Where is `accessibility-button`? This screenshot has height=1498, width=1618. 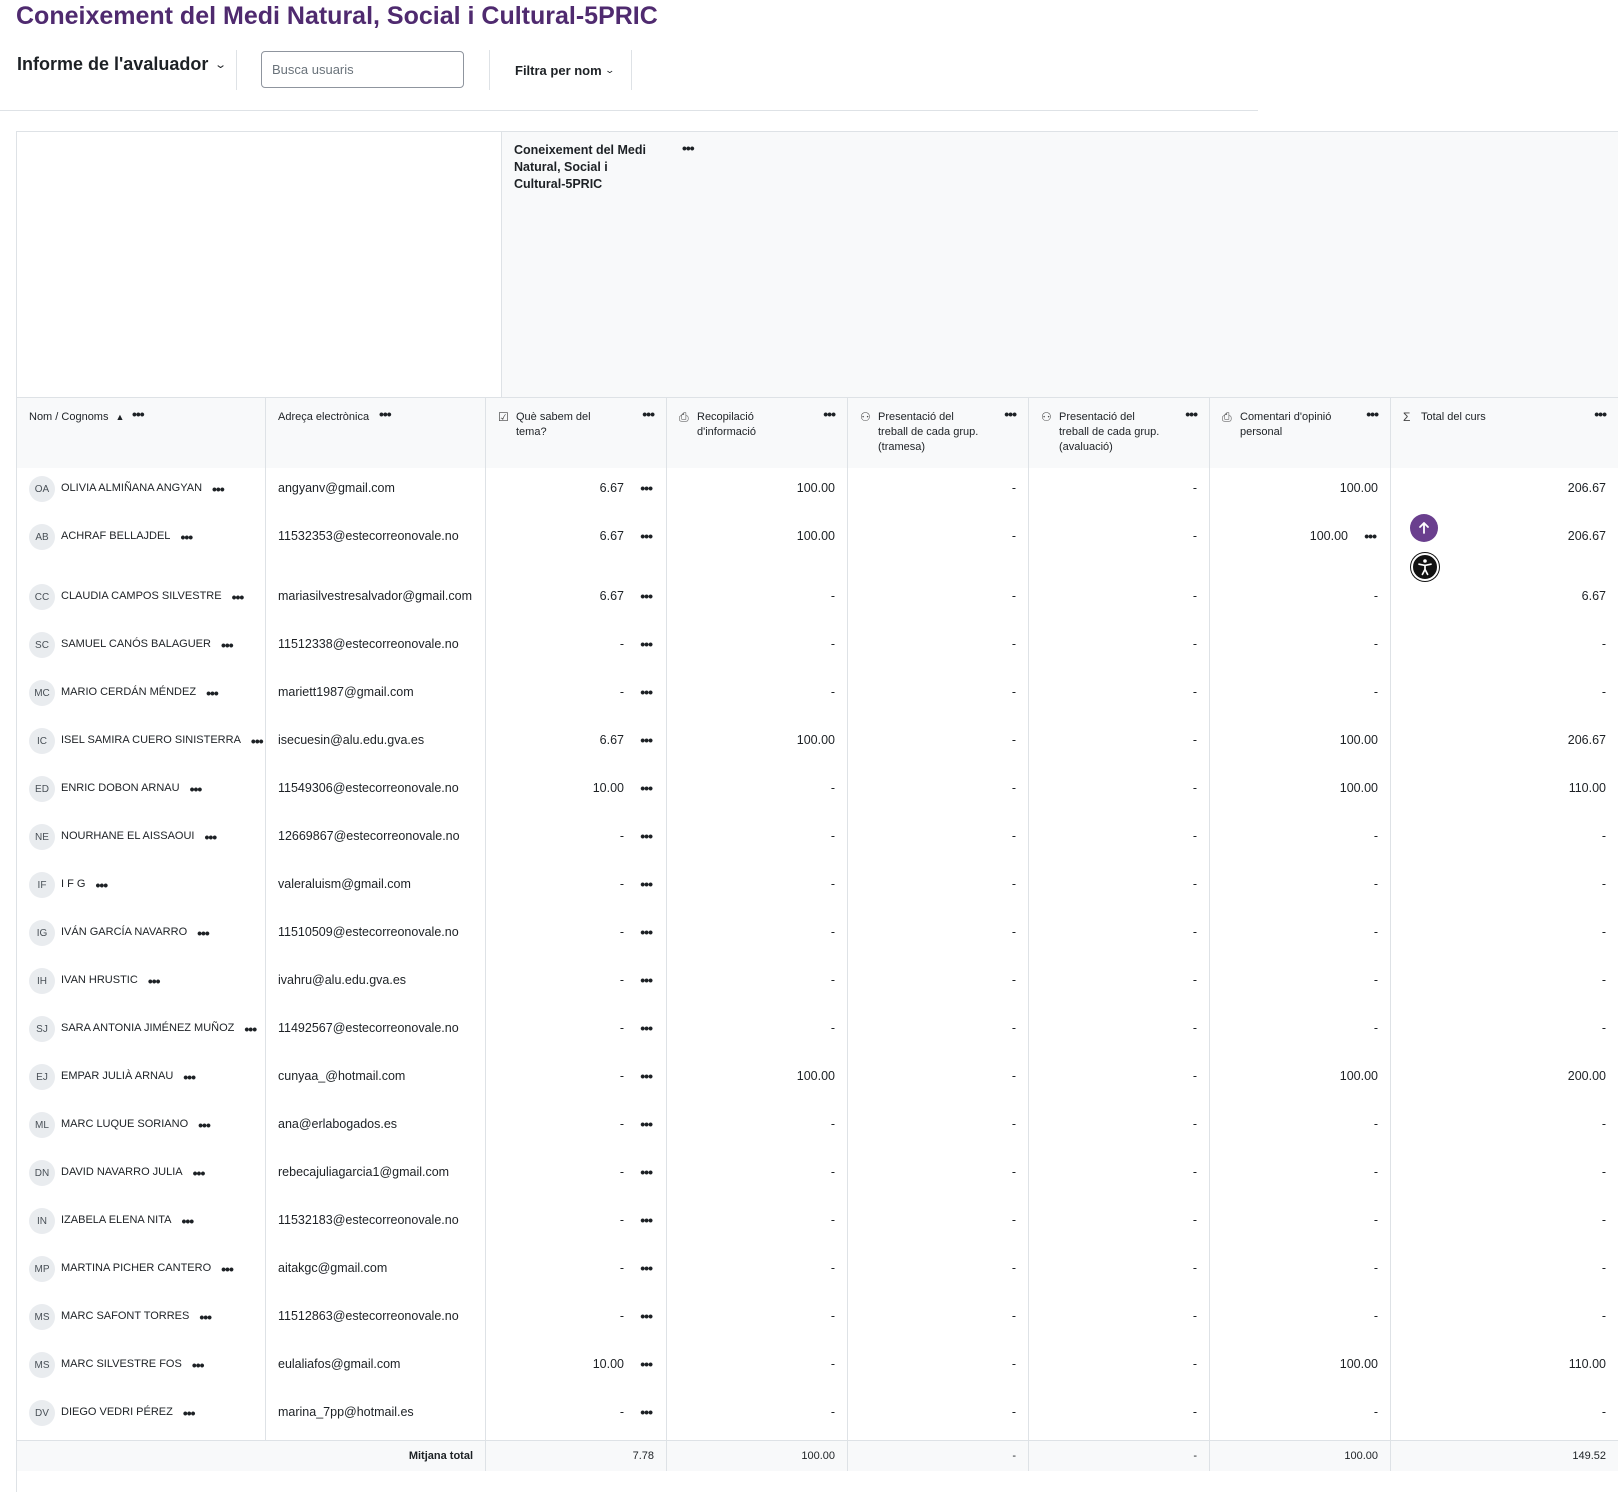 accessibility-button is located at coordinates (1425, 567).